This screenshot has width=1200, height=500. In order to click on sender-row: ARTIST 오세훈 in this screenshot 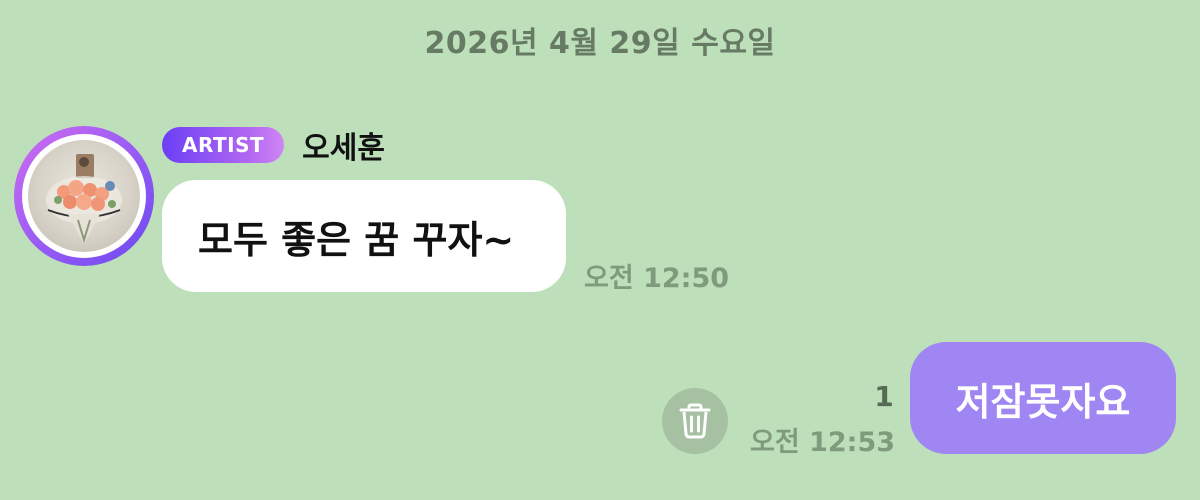, I will do `click(273, 145)`.